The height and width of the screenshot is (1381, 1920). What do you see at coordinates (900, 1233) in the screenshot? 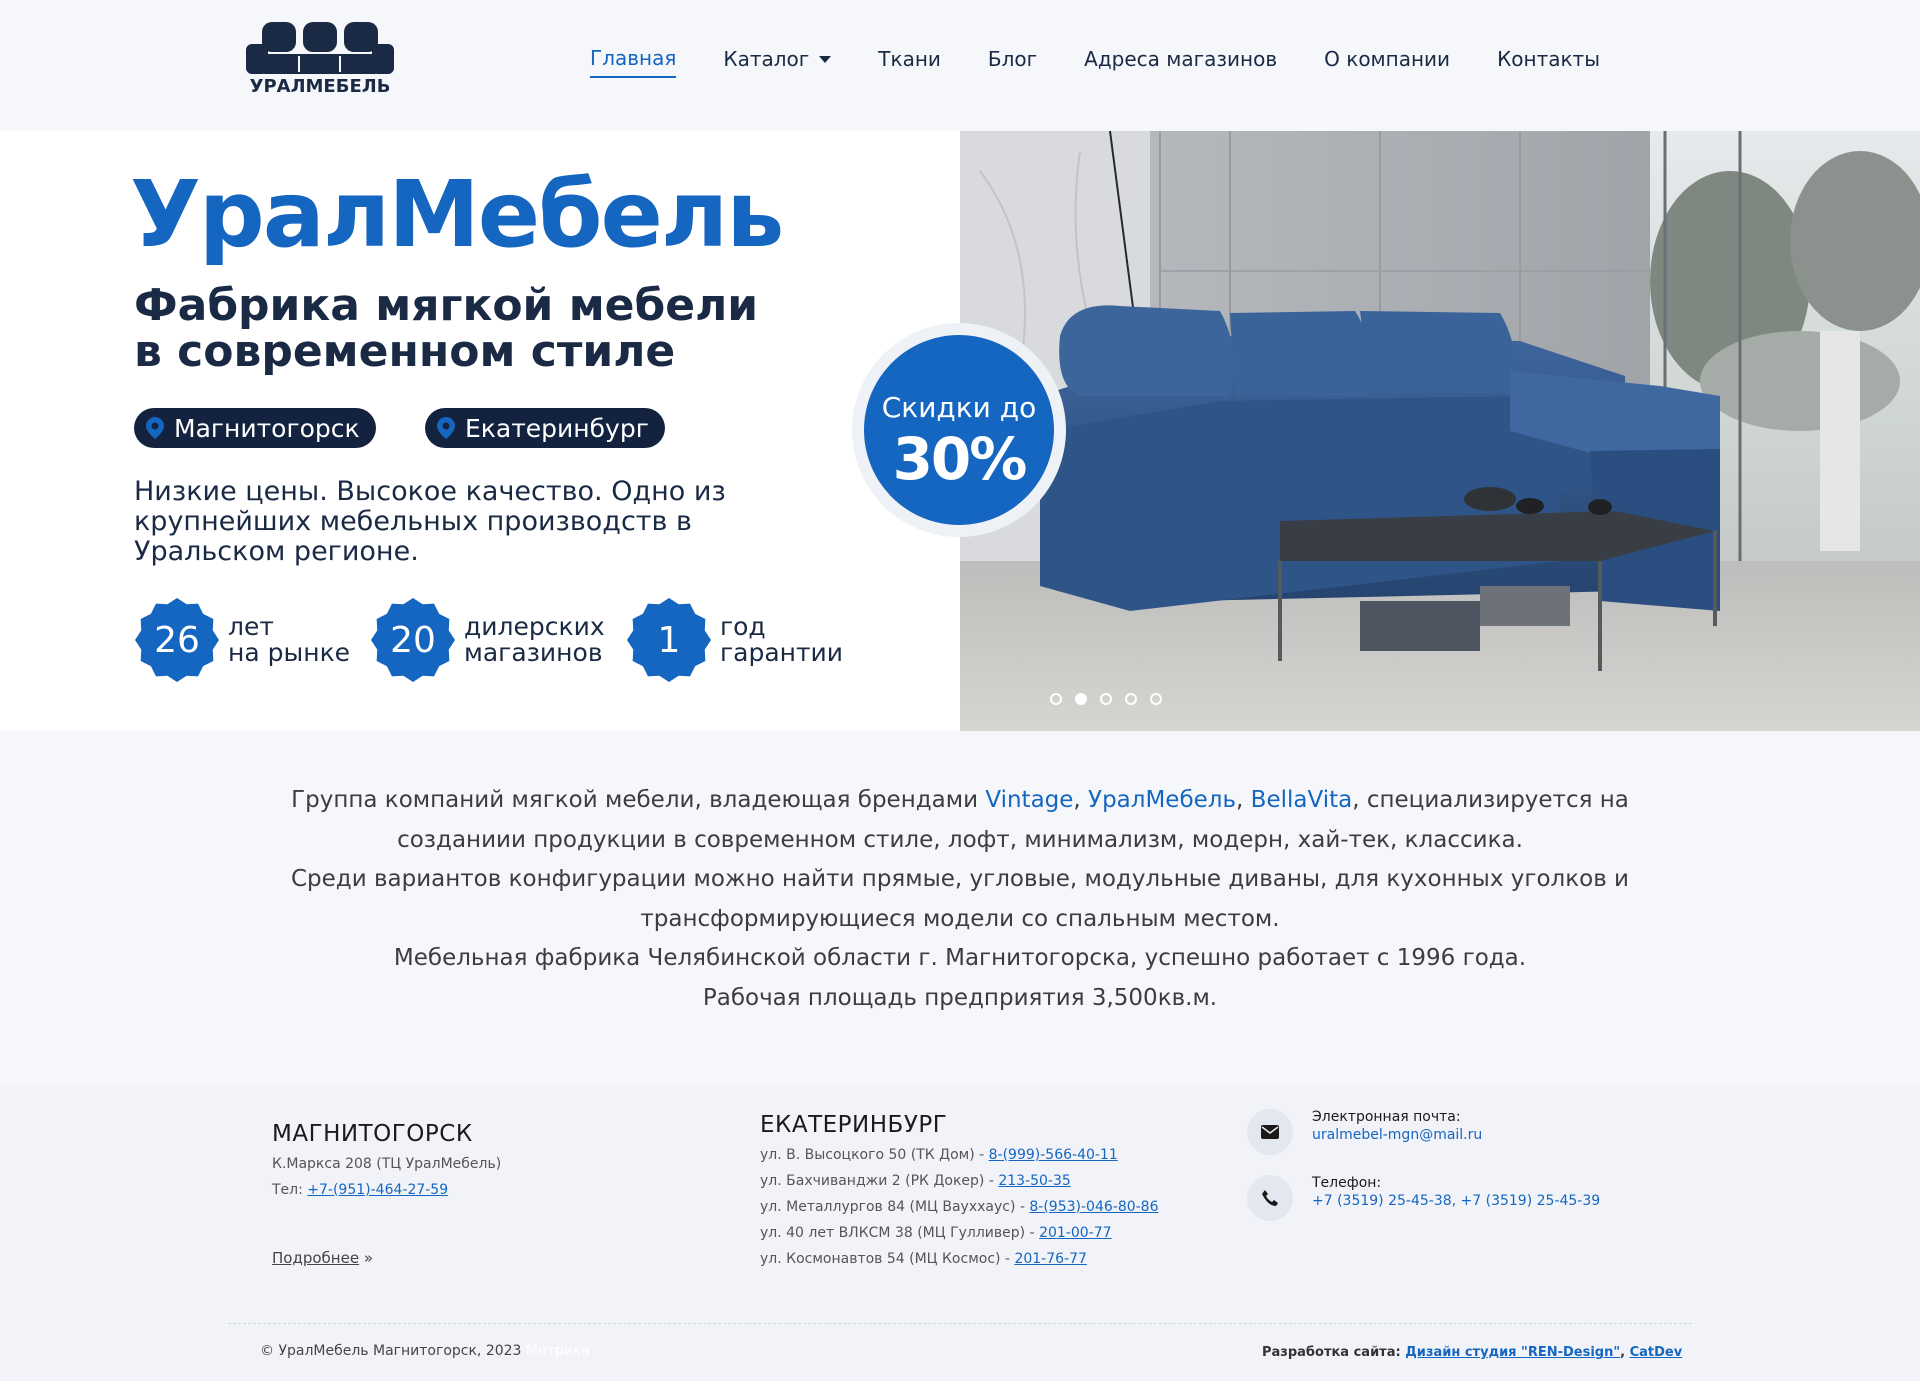
I see `store-address: ул. 40 лет ВЛКСМ 38 (МЦ Гулливер) -` at bounding box center [900, 1233].